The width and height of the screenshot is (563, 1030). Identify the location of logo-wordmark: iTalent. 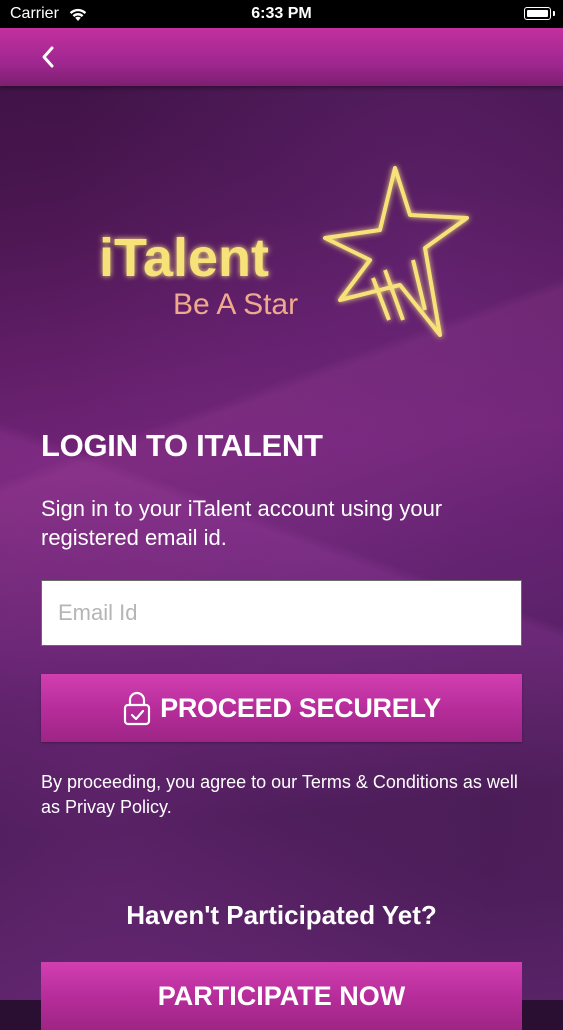
(184, 258).